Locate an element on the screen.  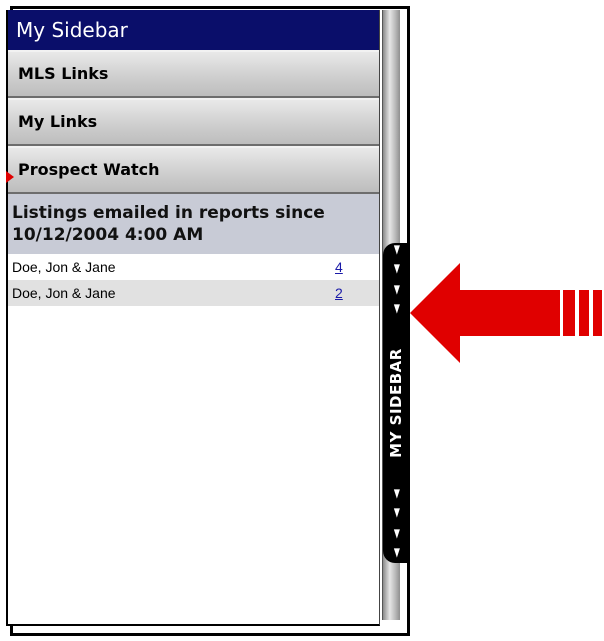
table-row: Doe, Jon & Jane 2 is located at coordinates (193, 293).